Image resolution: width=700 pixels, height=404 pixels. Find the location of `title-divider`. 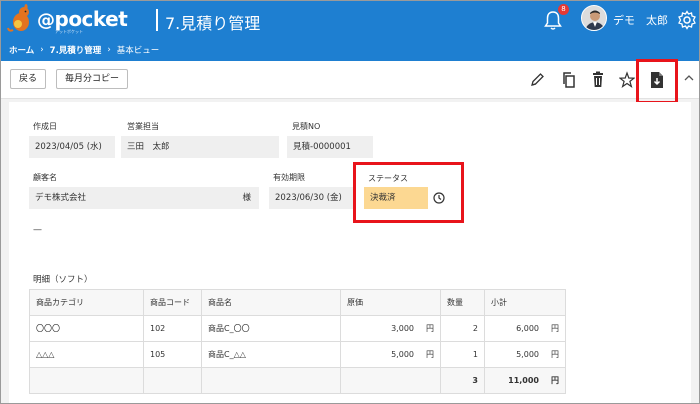

title-divider is located at coordinates (157, 20).